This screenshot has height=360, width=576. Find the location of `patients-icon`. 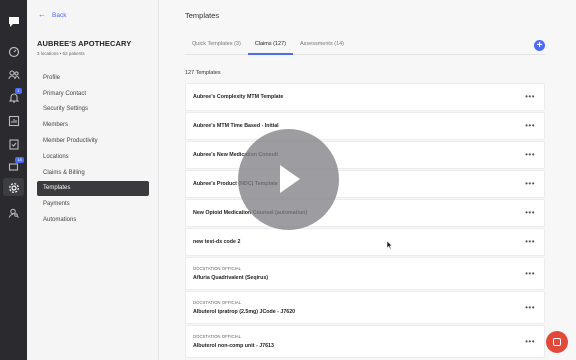

patients-icon is located at coordinates (13, 74).